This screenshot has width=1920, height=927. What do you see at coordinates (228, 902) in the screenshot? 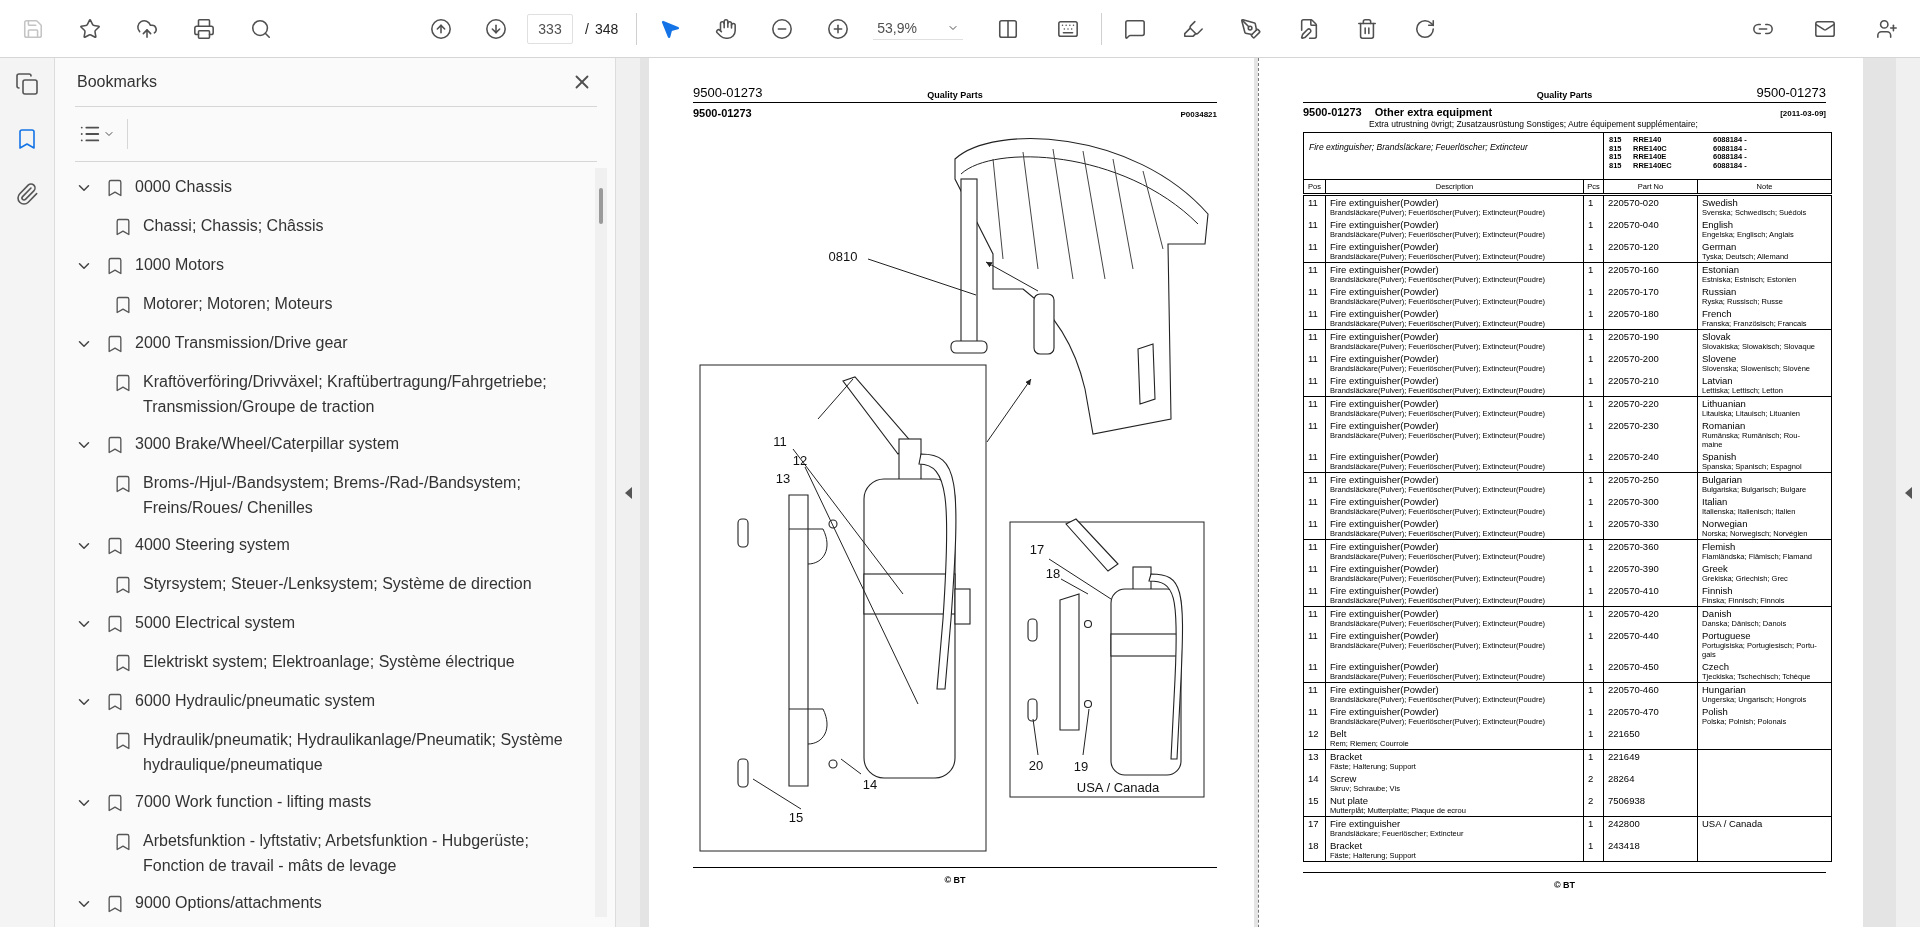
I see `bookmark-label: 9000 Options/attachments` at bounding box center [228, 902].